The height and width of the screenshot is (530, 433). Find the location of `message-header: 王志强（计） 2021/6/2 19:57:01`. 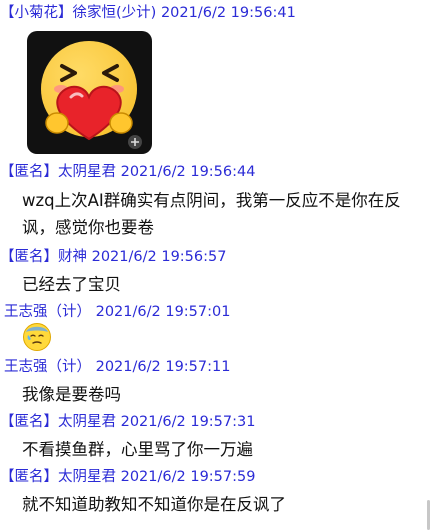

message-header: 王志强（计） 2021/6/2 19:57:01 is located at coordinates (117, 312).